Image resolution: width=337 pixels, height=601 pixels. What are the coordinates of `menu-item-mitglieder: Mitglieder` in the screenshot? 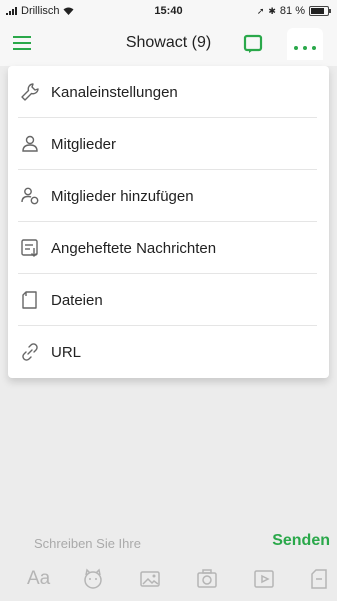 It's located at (168, 144).